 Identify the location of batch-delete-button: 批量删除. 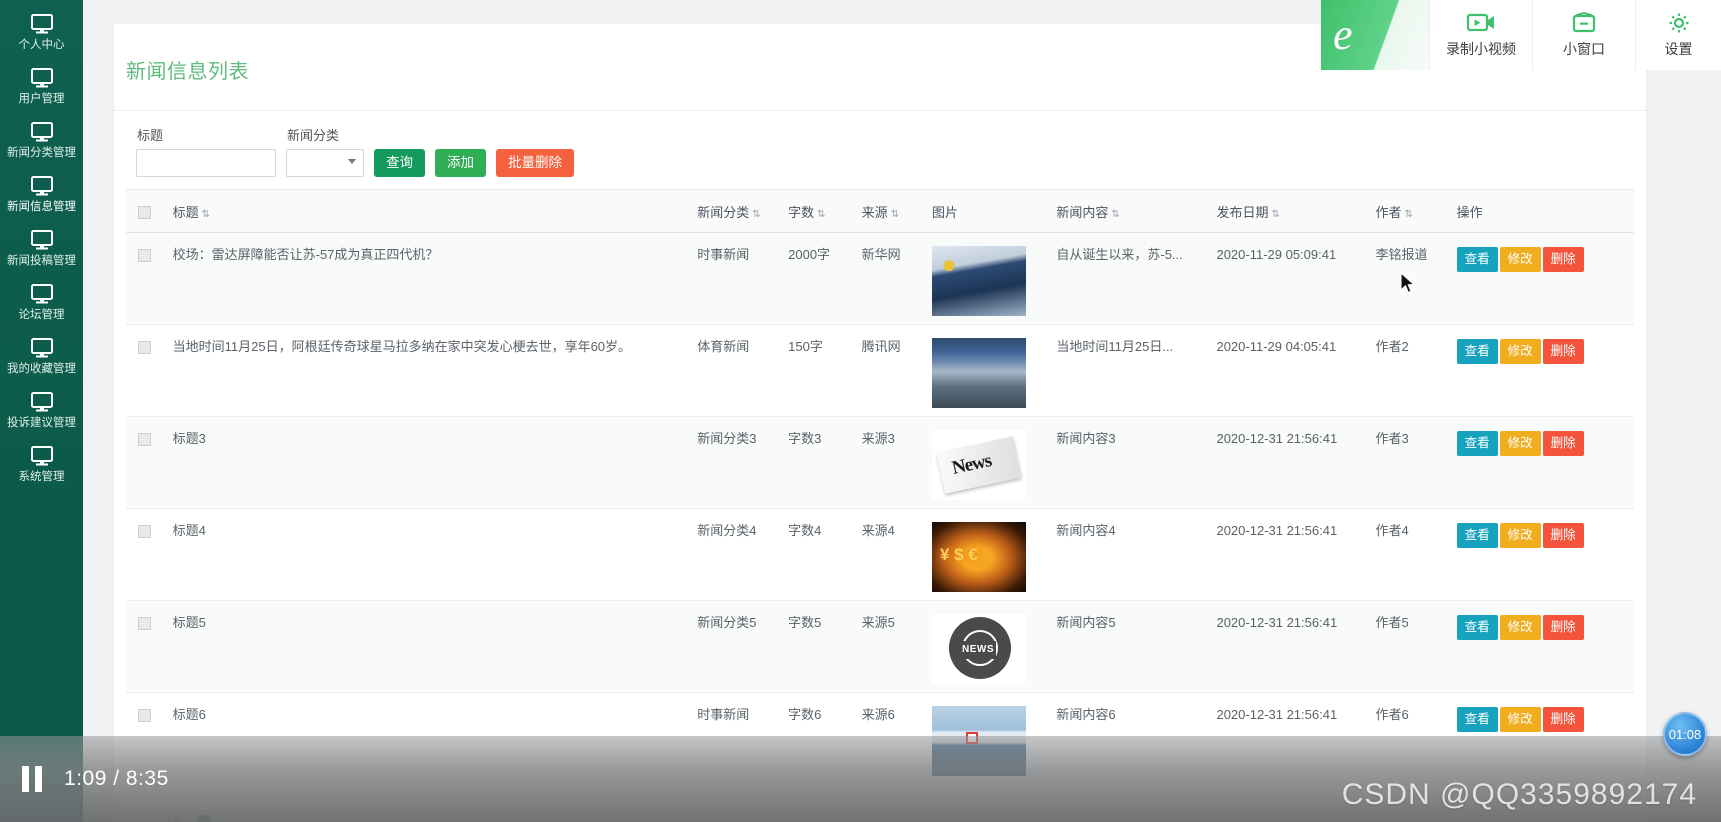
(535, 162).